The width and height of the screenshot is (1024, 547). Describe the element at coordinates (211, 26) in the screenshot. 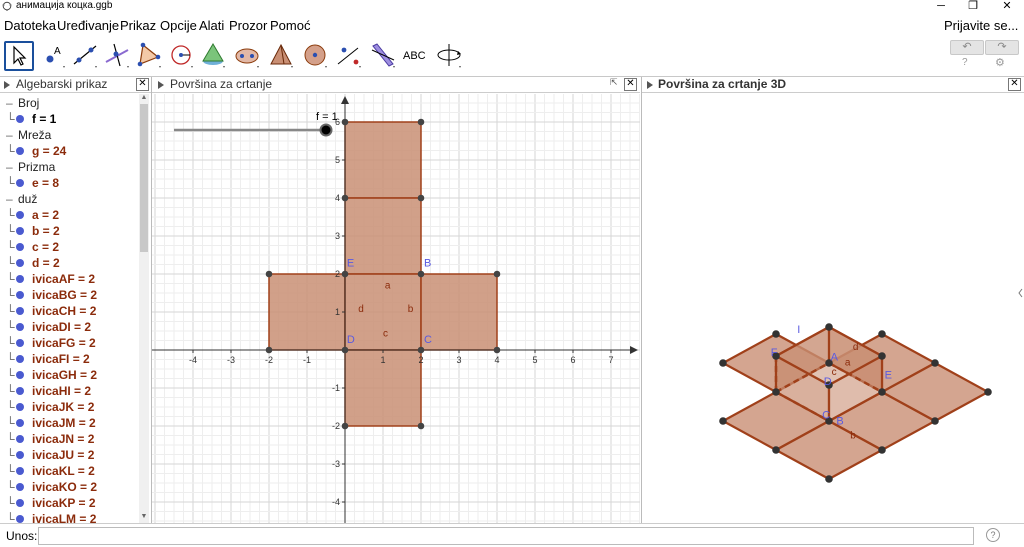

I see `menu-tools: Alati` at that location.